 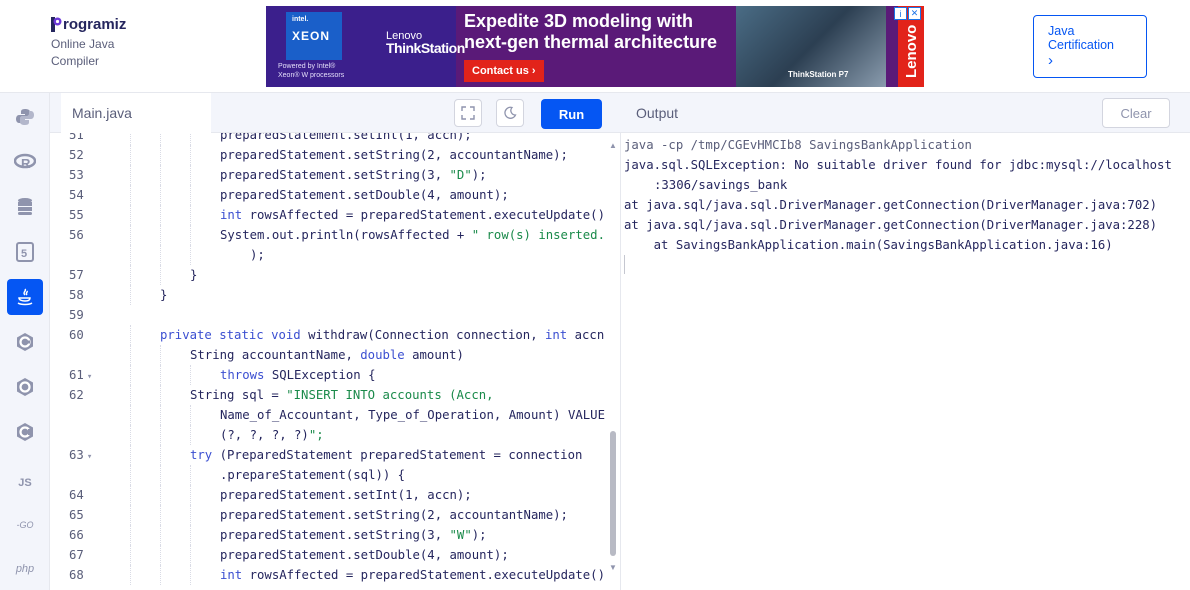 What do you see at coordinates (905, 113) in the screenshot?
I see `output-toolbar: Output Clear` at bounding box center [905, 113].